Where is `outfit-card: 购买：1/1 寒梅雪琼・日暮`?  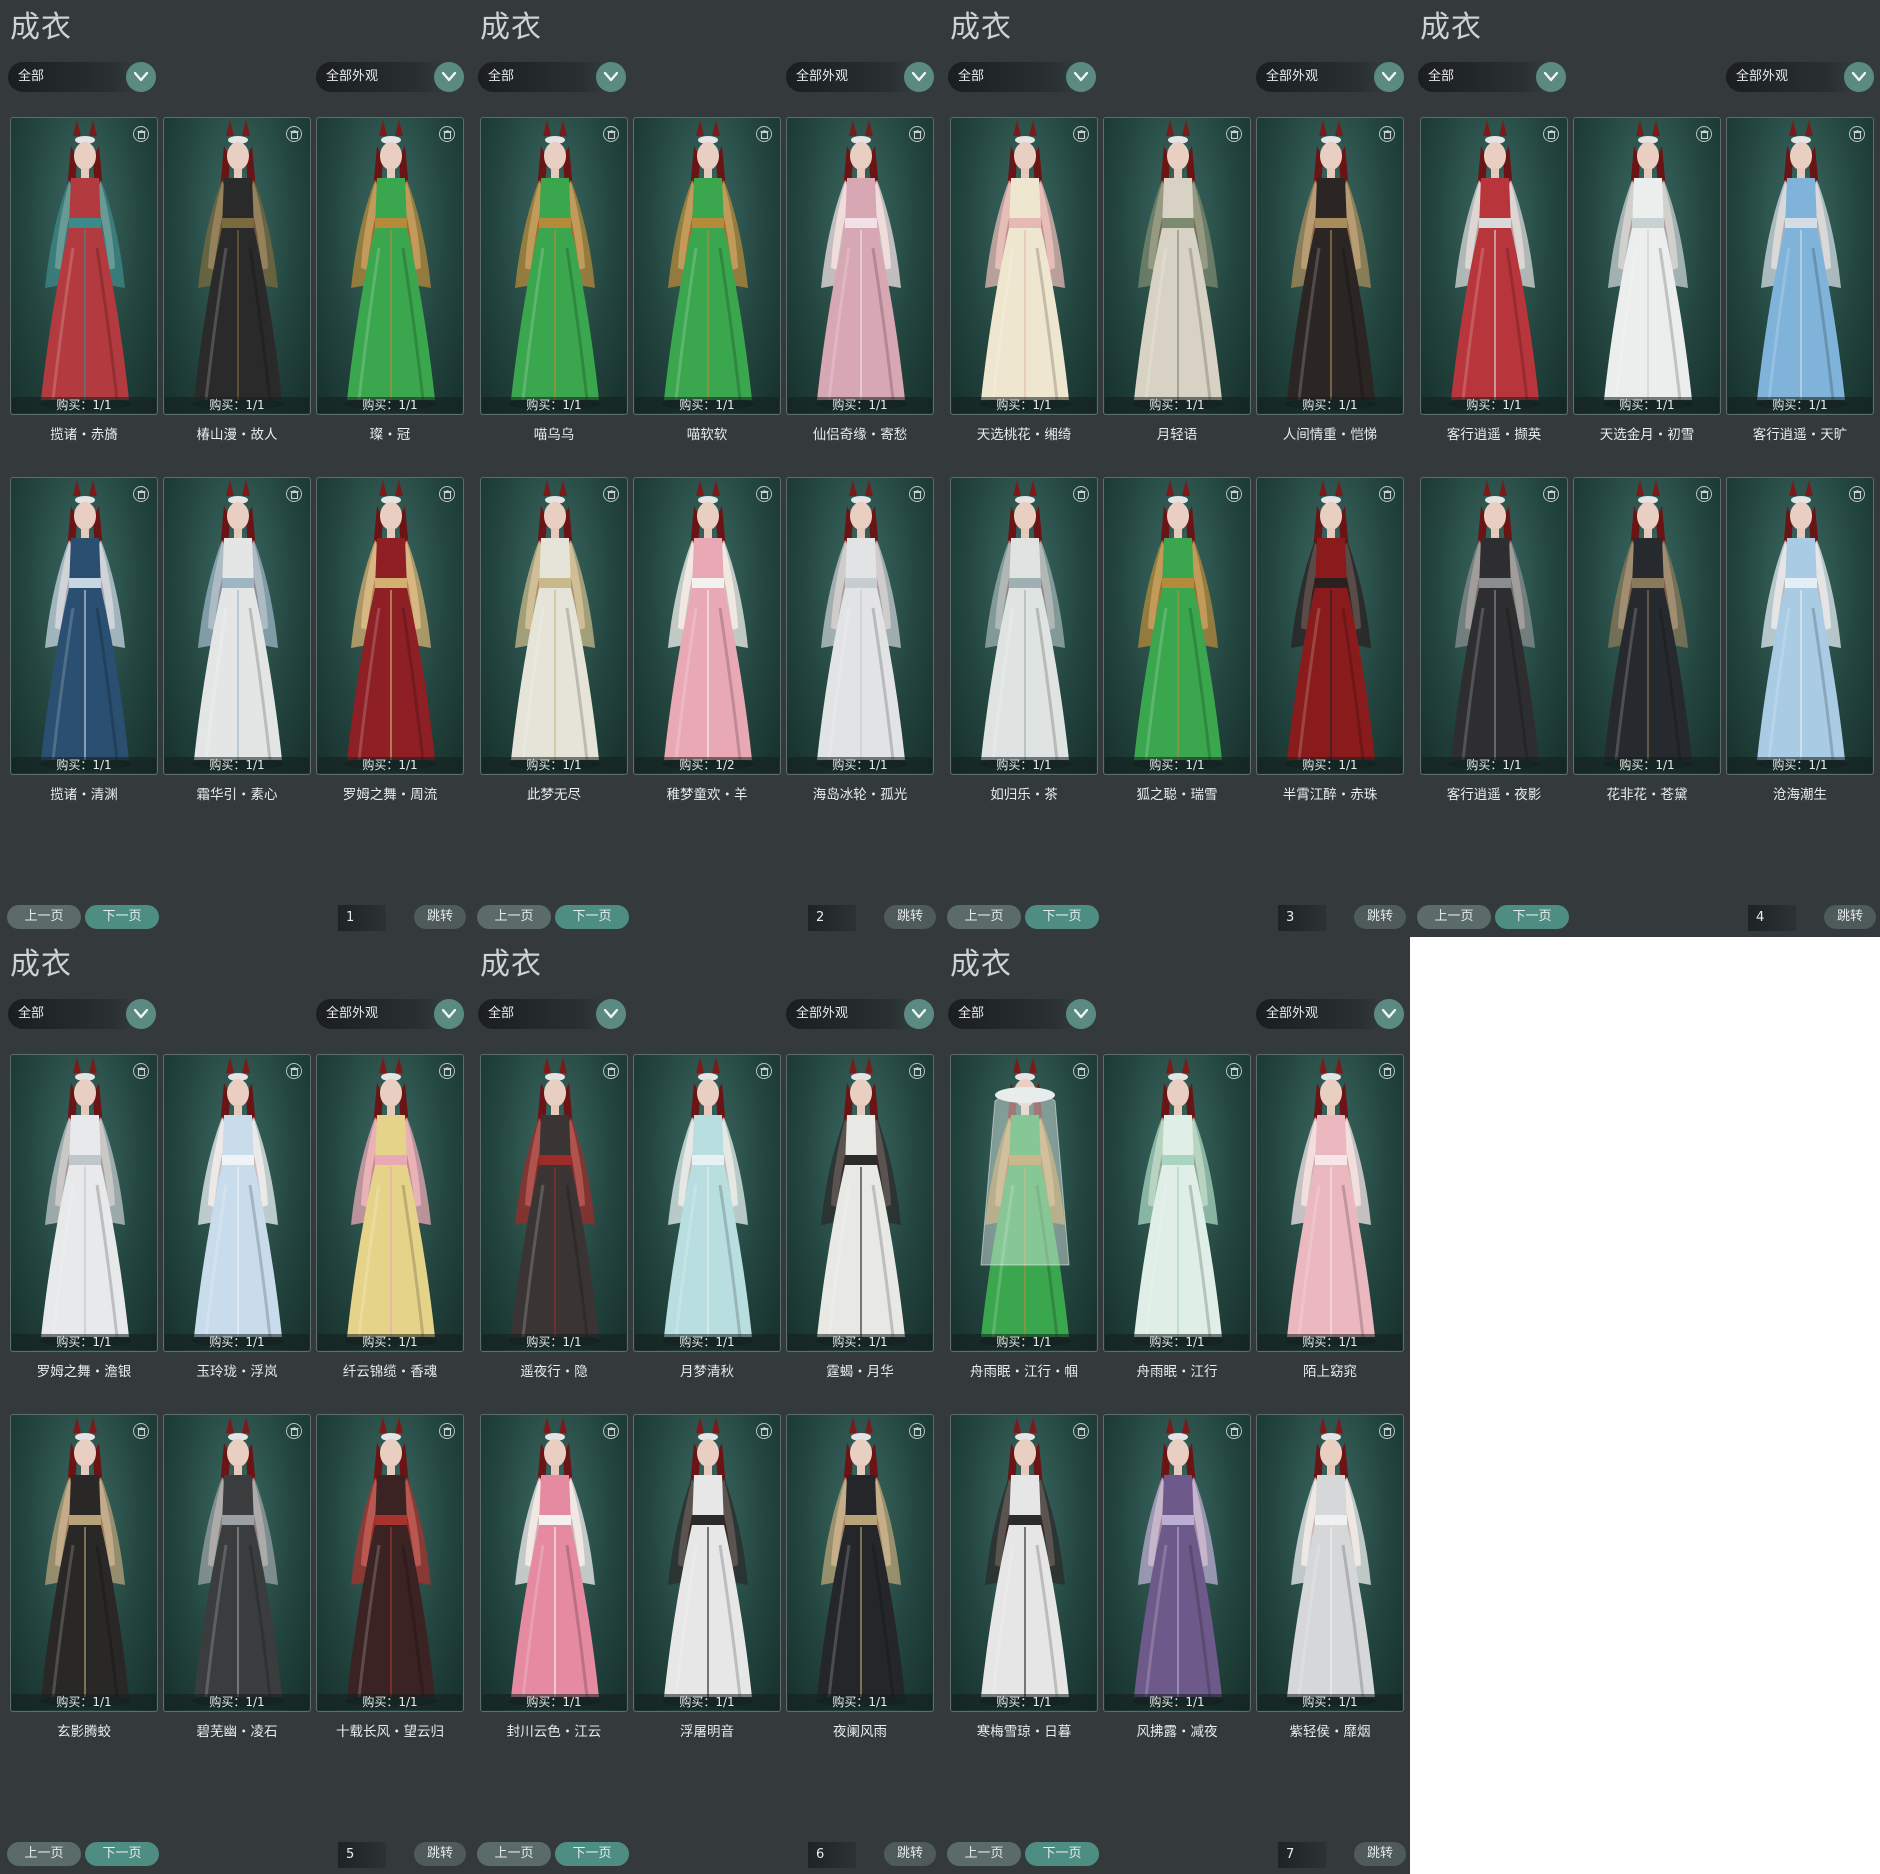
outfit-card: 购买：1/1 寒梅雪琼・日暮 is located at coordinates (1024, 1594).